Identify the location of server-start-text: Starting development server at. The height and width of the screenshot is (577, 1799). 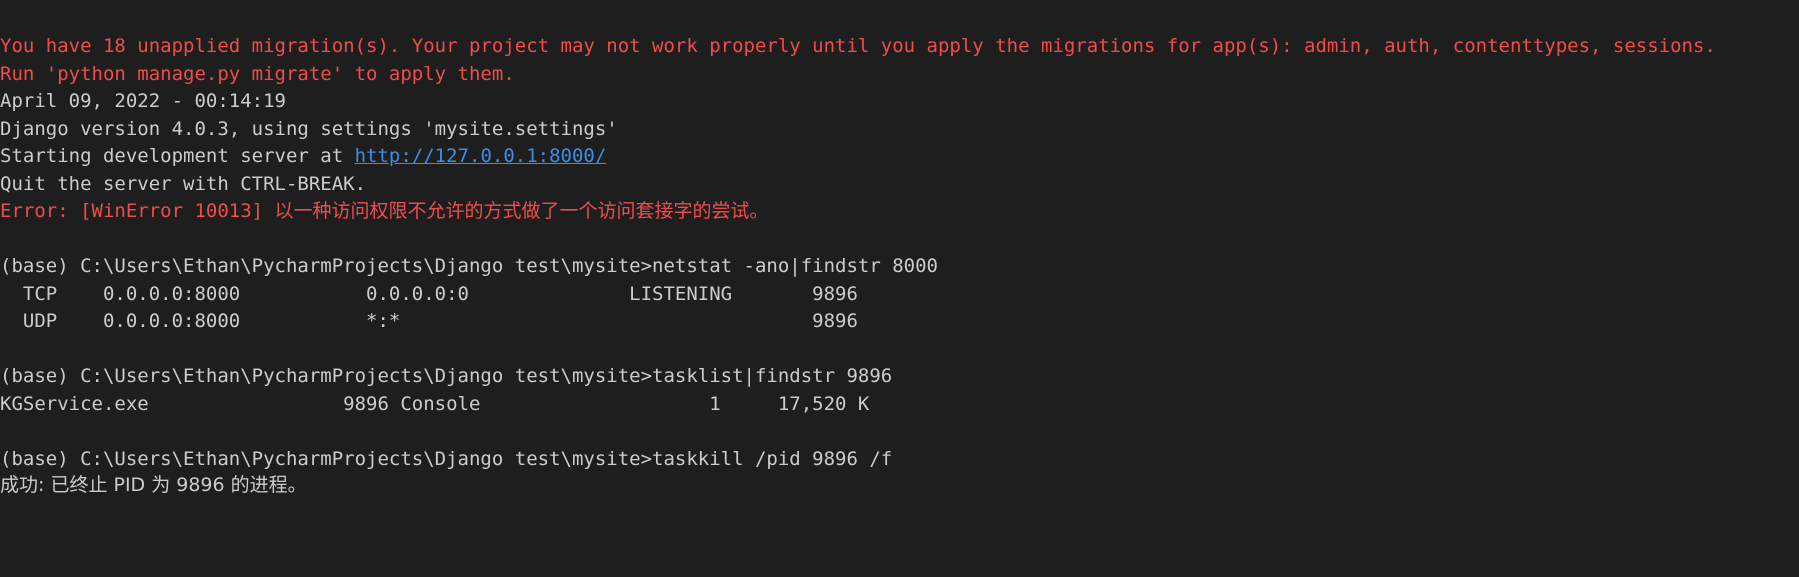
(177, 156).